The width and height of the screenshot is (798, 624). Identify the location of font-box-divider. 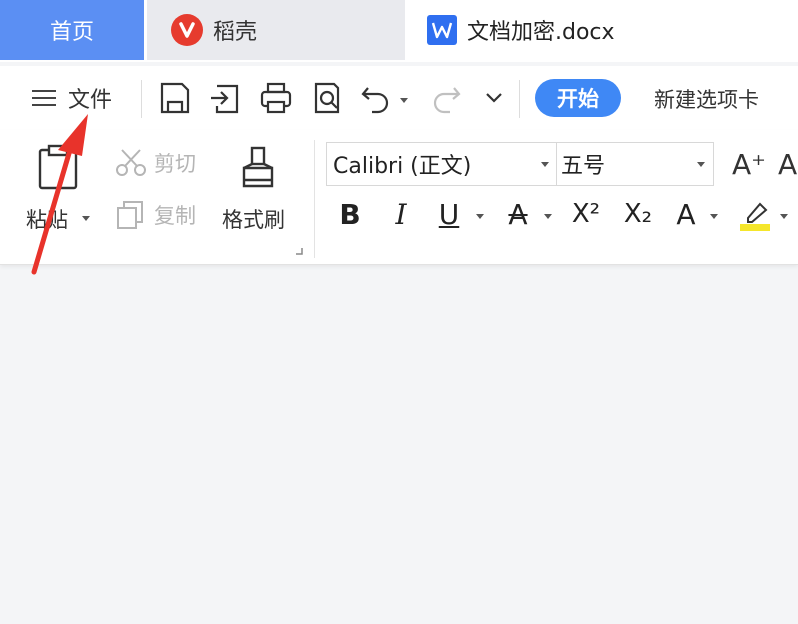
(556, 164).